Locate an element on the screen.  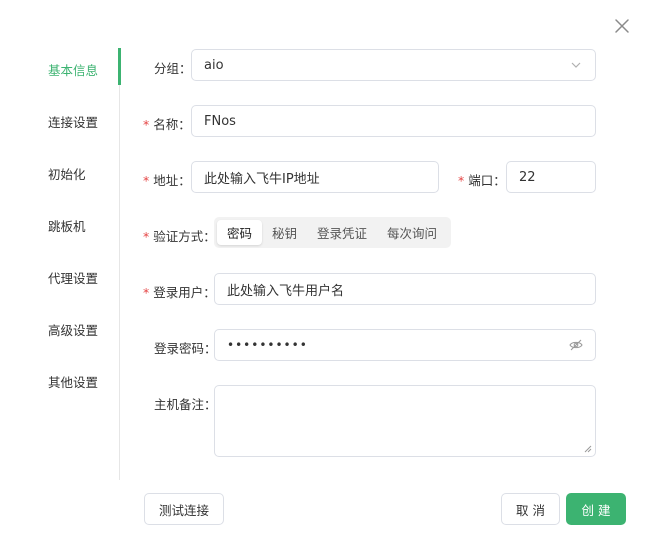
address-input: 此处输入飞牛IP地址 is located at coordinates (315, 177).